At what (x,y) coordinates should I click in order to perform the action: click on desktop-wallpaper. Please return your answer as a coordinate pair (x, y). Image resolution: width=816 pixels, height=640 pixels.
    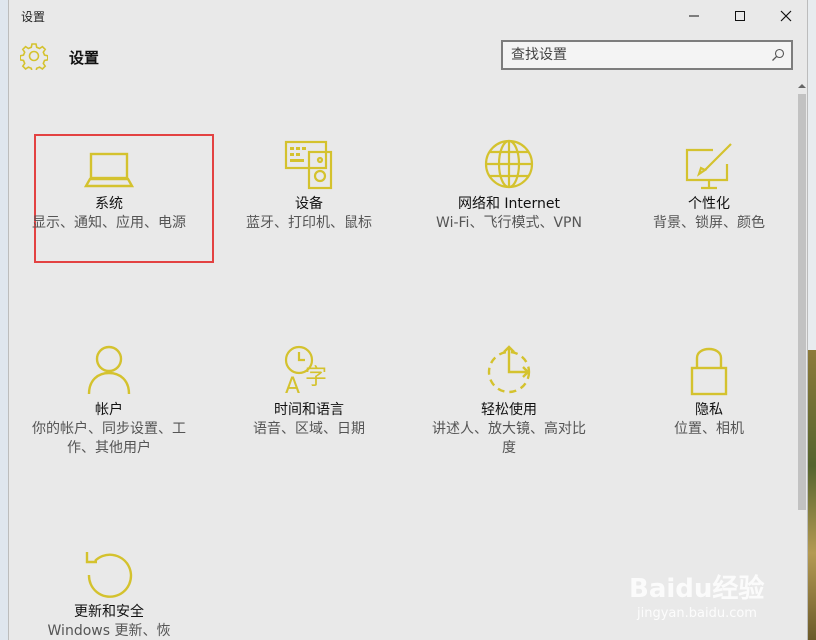
    Looking at the image, I should click on (812, 495).